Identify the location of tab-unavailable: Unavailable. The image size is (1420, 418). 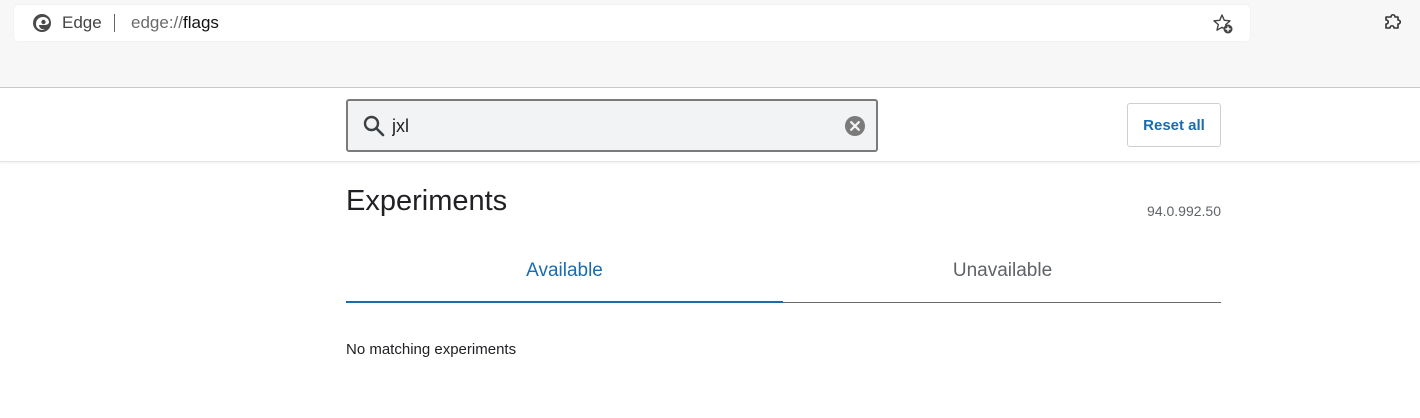
(1002, 275).